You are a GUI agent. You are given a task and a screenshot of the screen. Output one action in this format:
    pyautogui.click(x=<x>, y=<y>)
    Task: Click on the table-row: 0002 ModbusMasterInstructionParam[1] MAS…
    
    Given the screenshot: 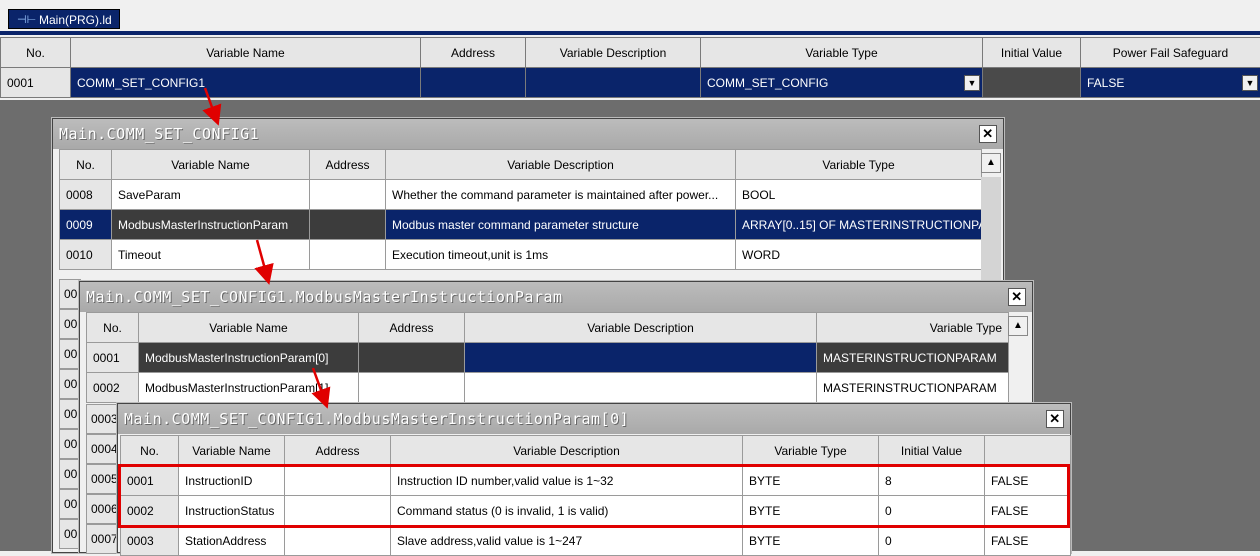 What is the action you would take?
    pyautogui.click(x=548, y=388)
    